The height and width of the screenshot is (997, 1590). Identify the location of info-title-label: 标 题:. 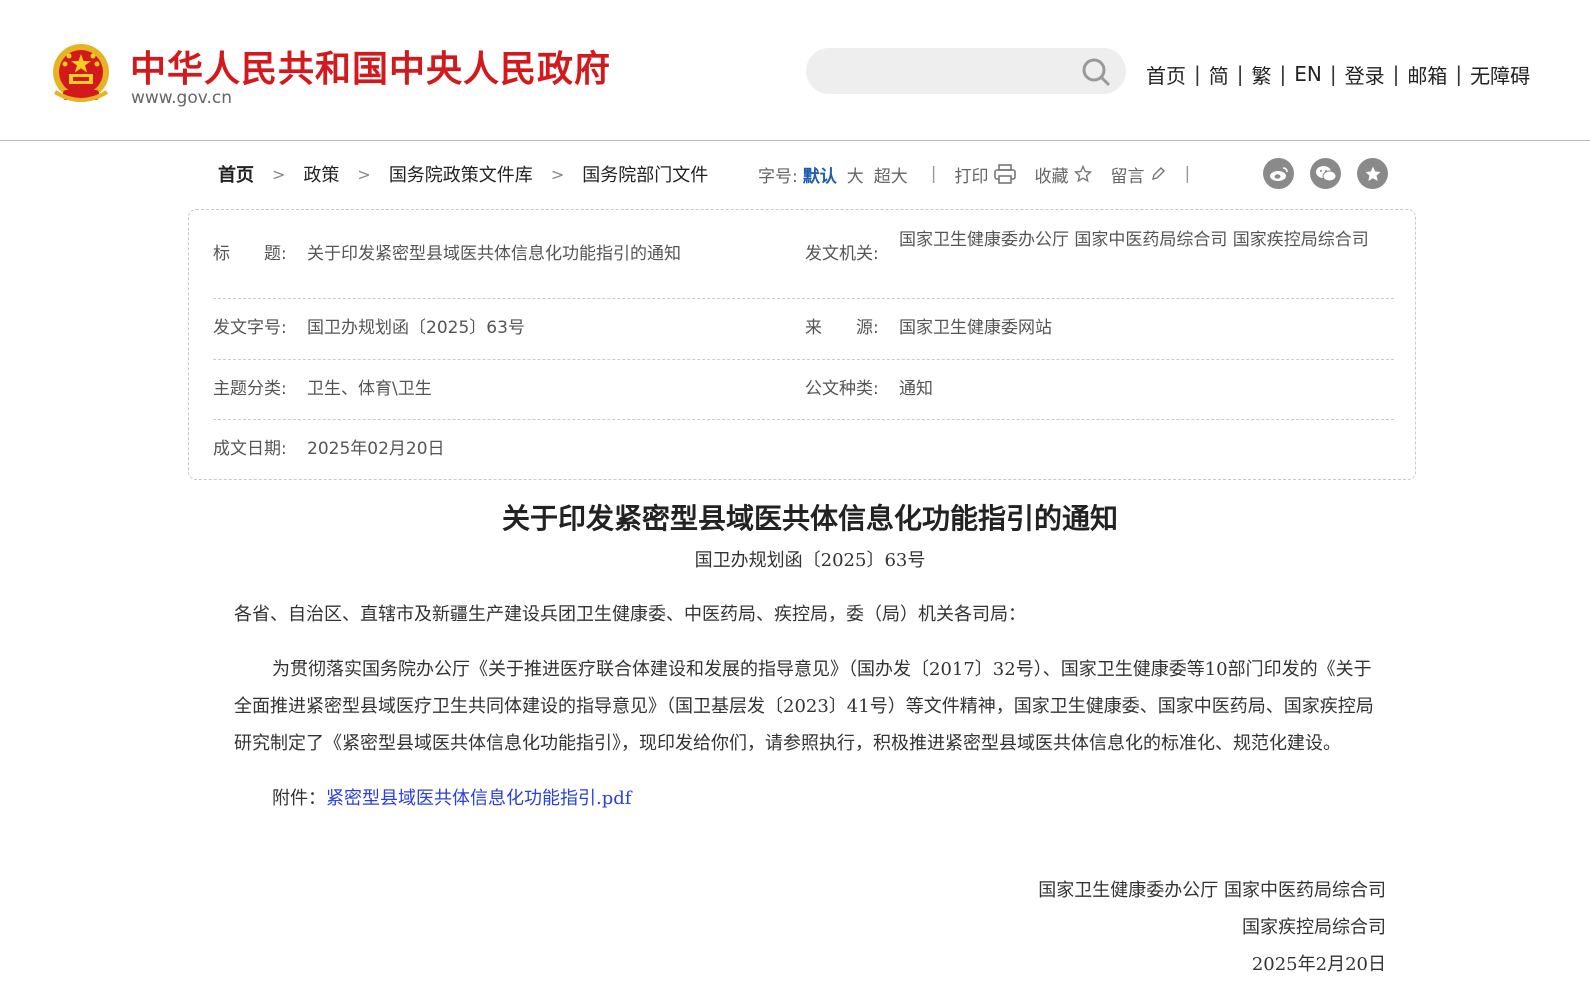
(250, 254).